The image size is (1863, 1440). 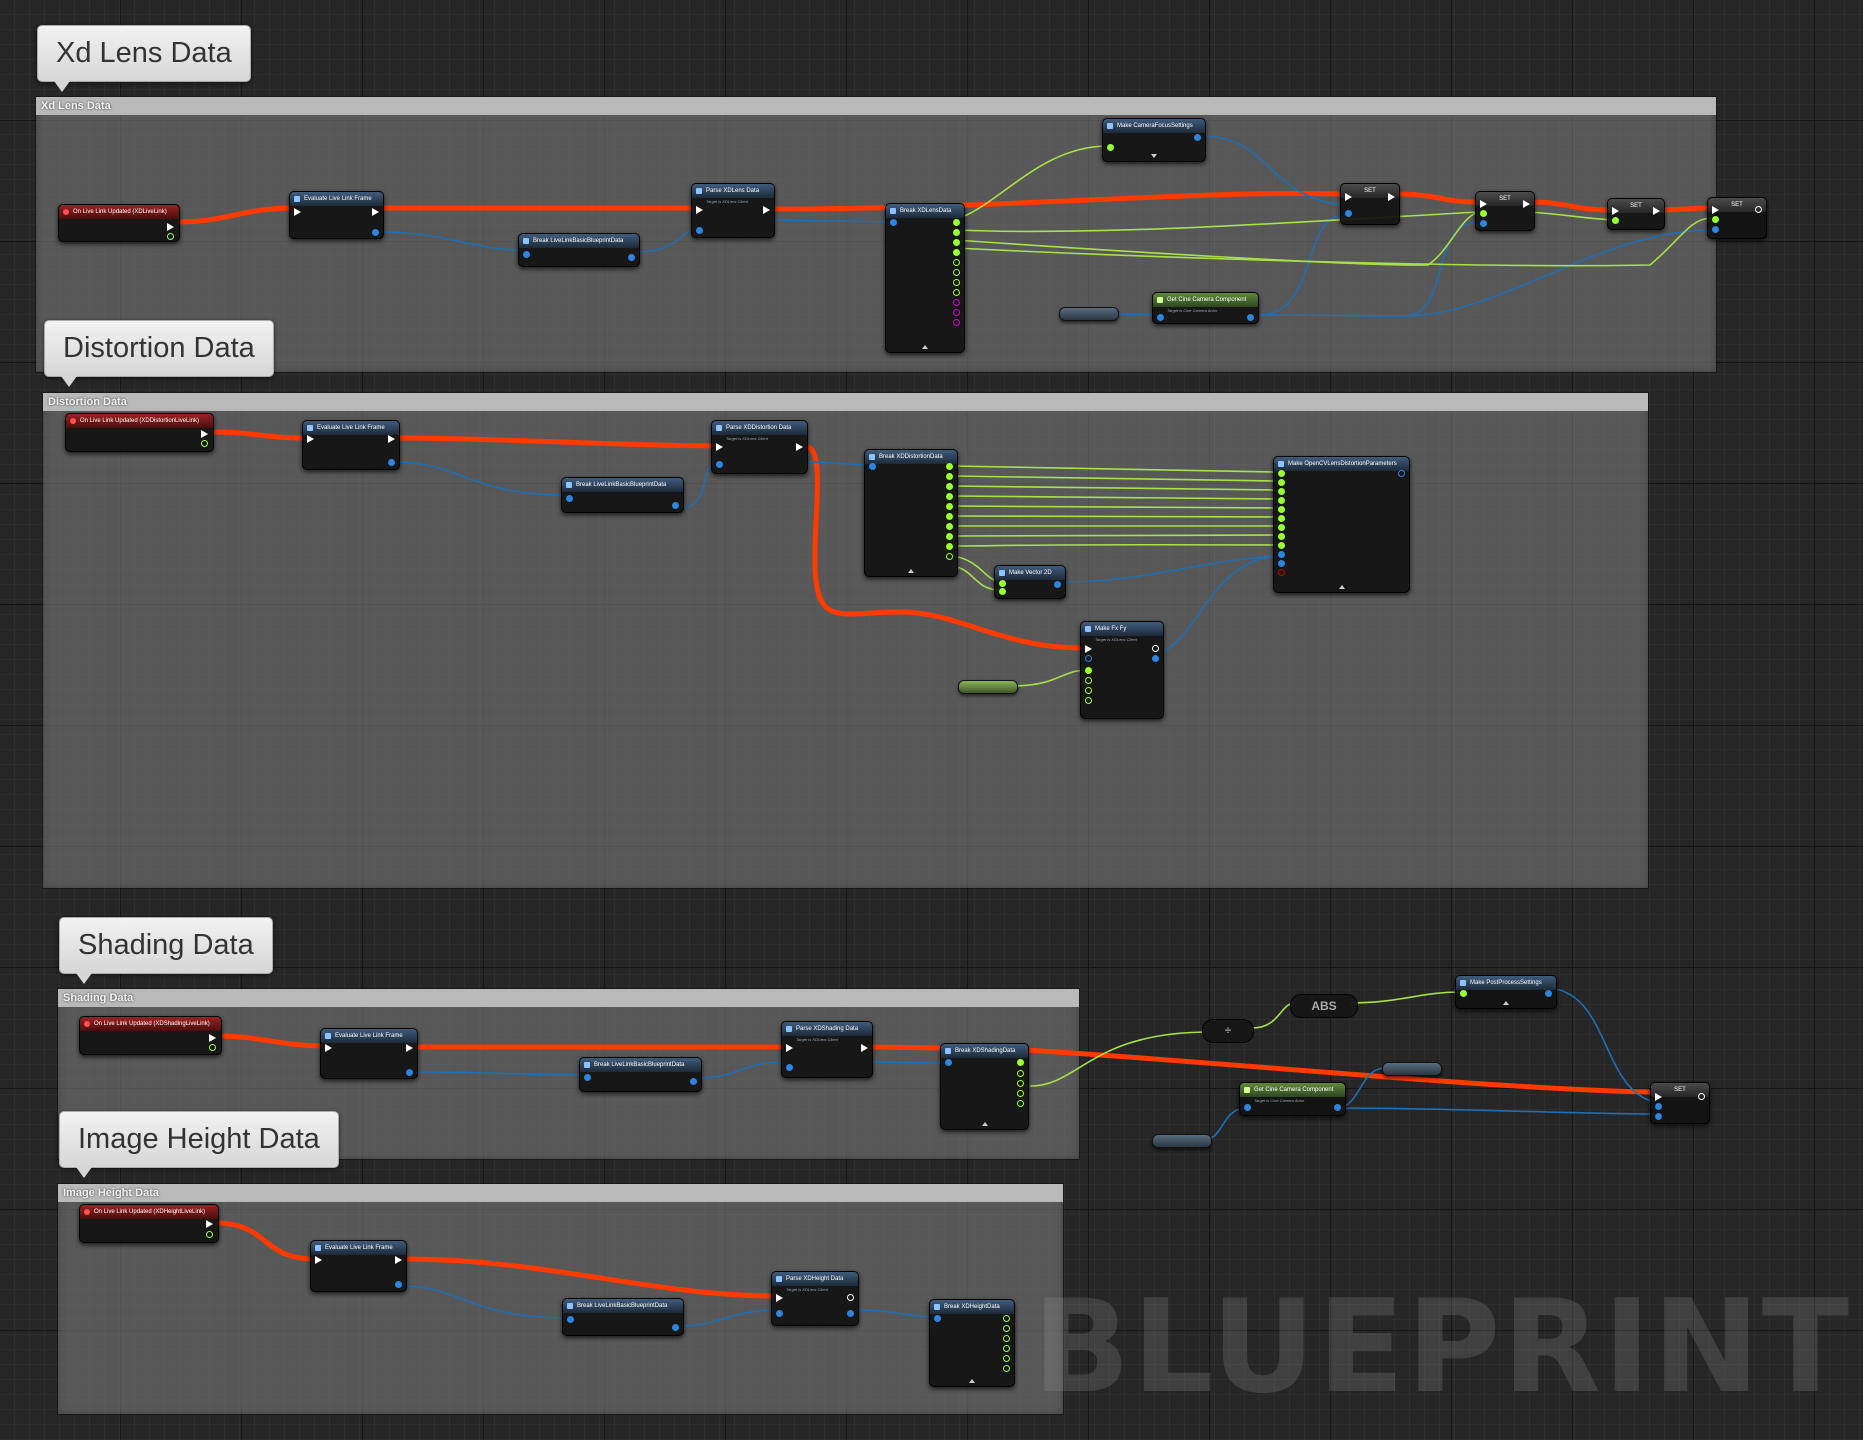 What do you see at coordinates (1030, 582) in the screenshot?
I see `function-node-make-vector-2d: Make Vector 2D` at bounding box center [1030, 582].